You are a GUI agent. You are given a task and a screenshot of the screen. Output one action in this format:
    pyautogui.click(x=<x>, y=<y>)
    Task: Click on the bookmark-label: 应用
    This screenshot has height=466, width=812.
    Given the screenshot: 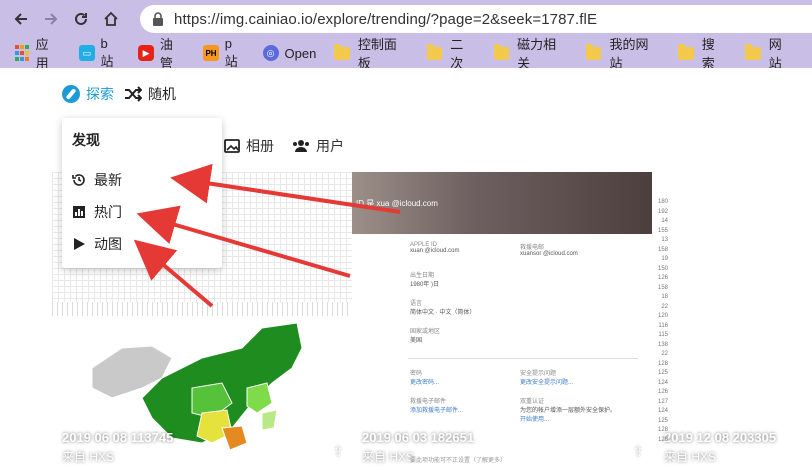 What is the action you would take?
    pyautogui.click(x=42, y=54)
    